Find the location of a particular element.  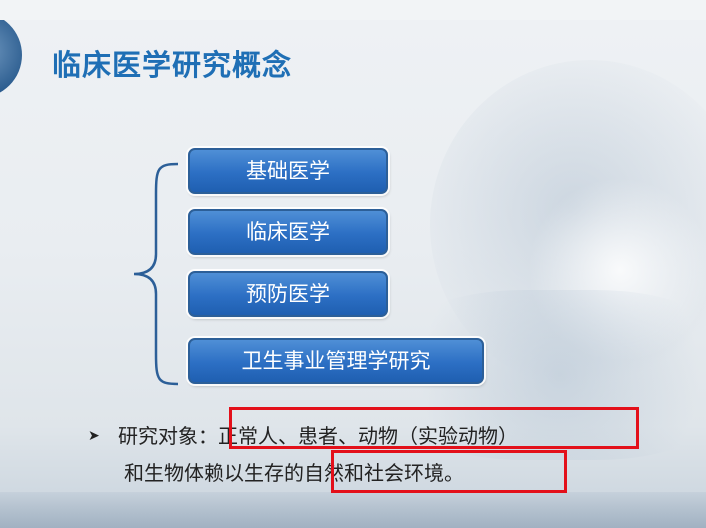

category-box-health-management: 卫生事业管理学研究 is located at coordinates (336, 361).